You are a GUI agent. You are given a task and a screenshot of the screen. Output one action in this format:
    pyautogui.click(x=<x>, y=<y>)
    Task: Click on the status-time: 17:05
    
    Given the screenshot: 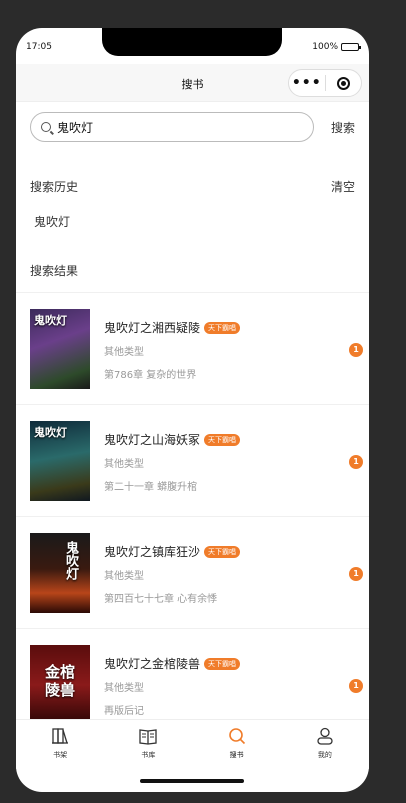 What is the action you would take?
    pyautogui.click(x=39, y=47)
    